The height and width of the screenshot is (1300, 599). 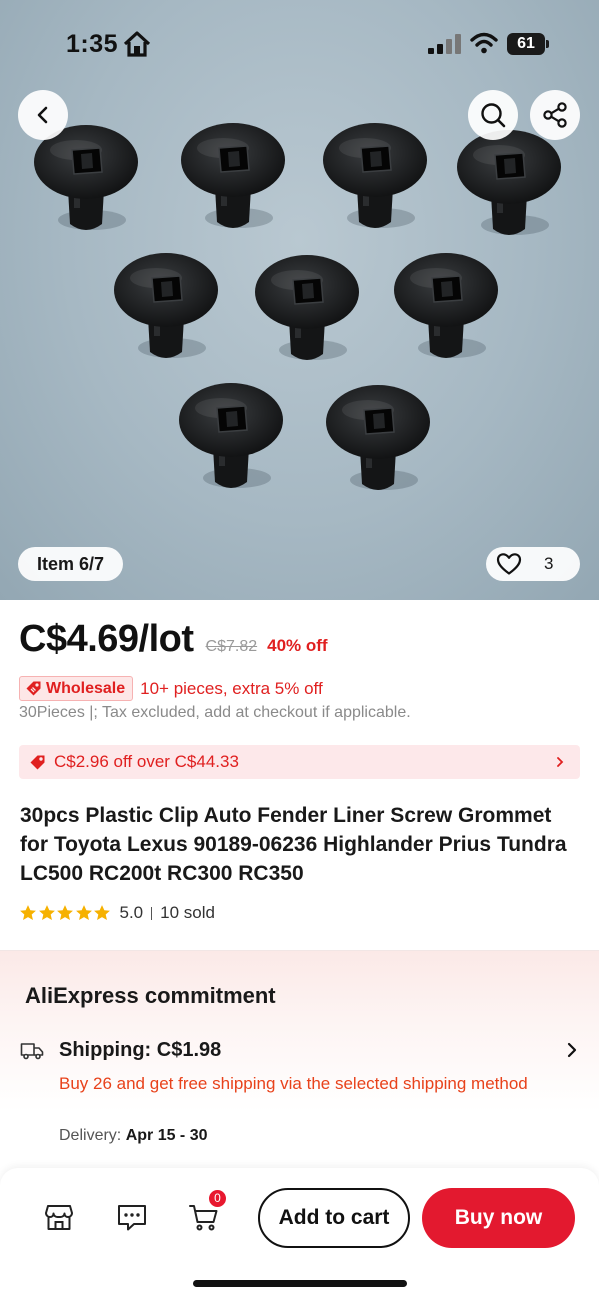 What do you see at coordinates (37, 762) in the screenshot?
I see `coupon-tag-icon` at bounding box center [37, 762].